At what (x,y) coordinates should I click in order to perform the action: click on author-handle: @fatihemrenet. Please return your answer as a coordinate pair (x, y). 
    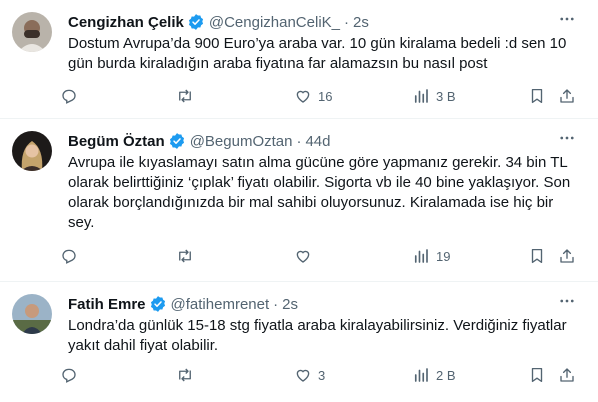
    Looking at the image, I should click on (220, 304).